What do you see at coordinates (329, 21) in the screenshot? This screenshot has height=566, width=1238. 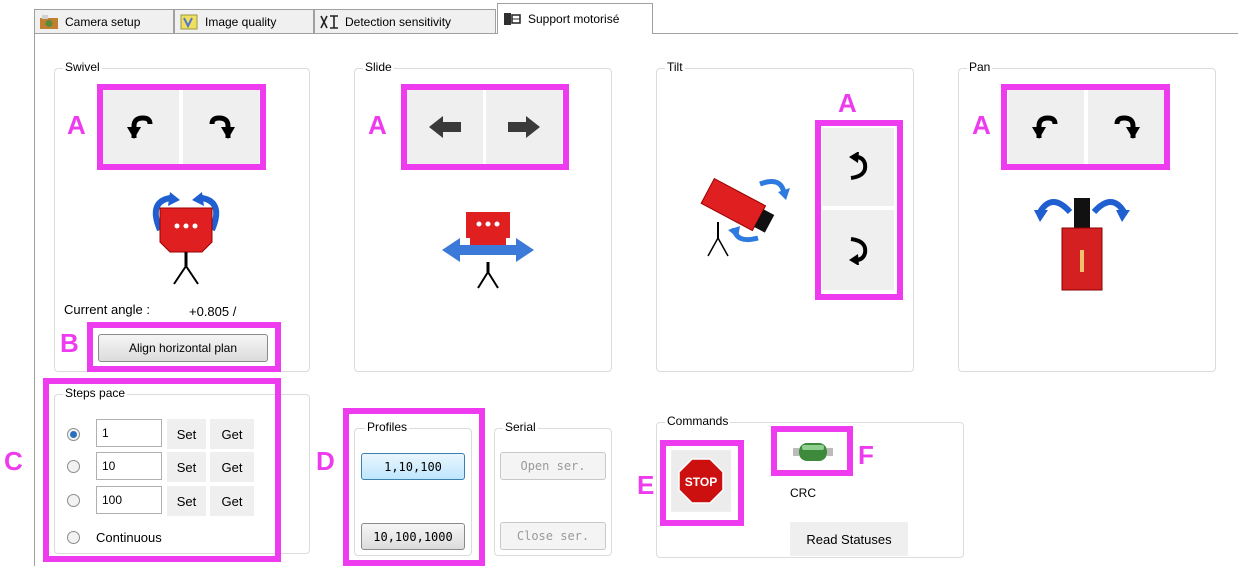 I see `detection-sensitivity-icon` at bounding box center [329, 21].